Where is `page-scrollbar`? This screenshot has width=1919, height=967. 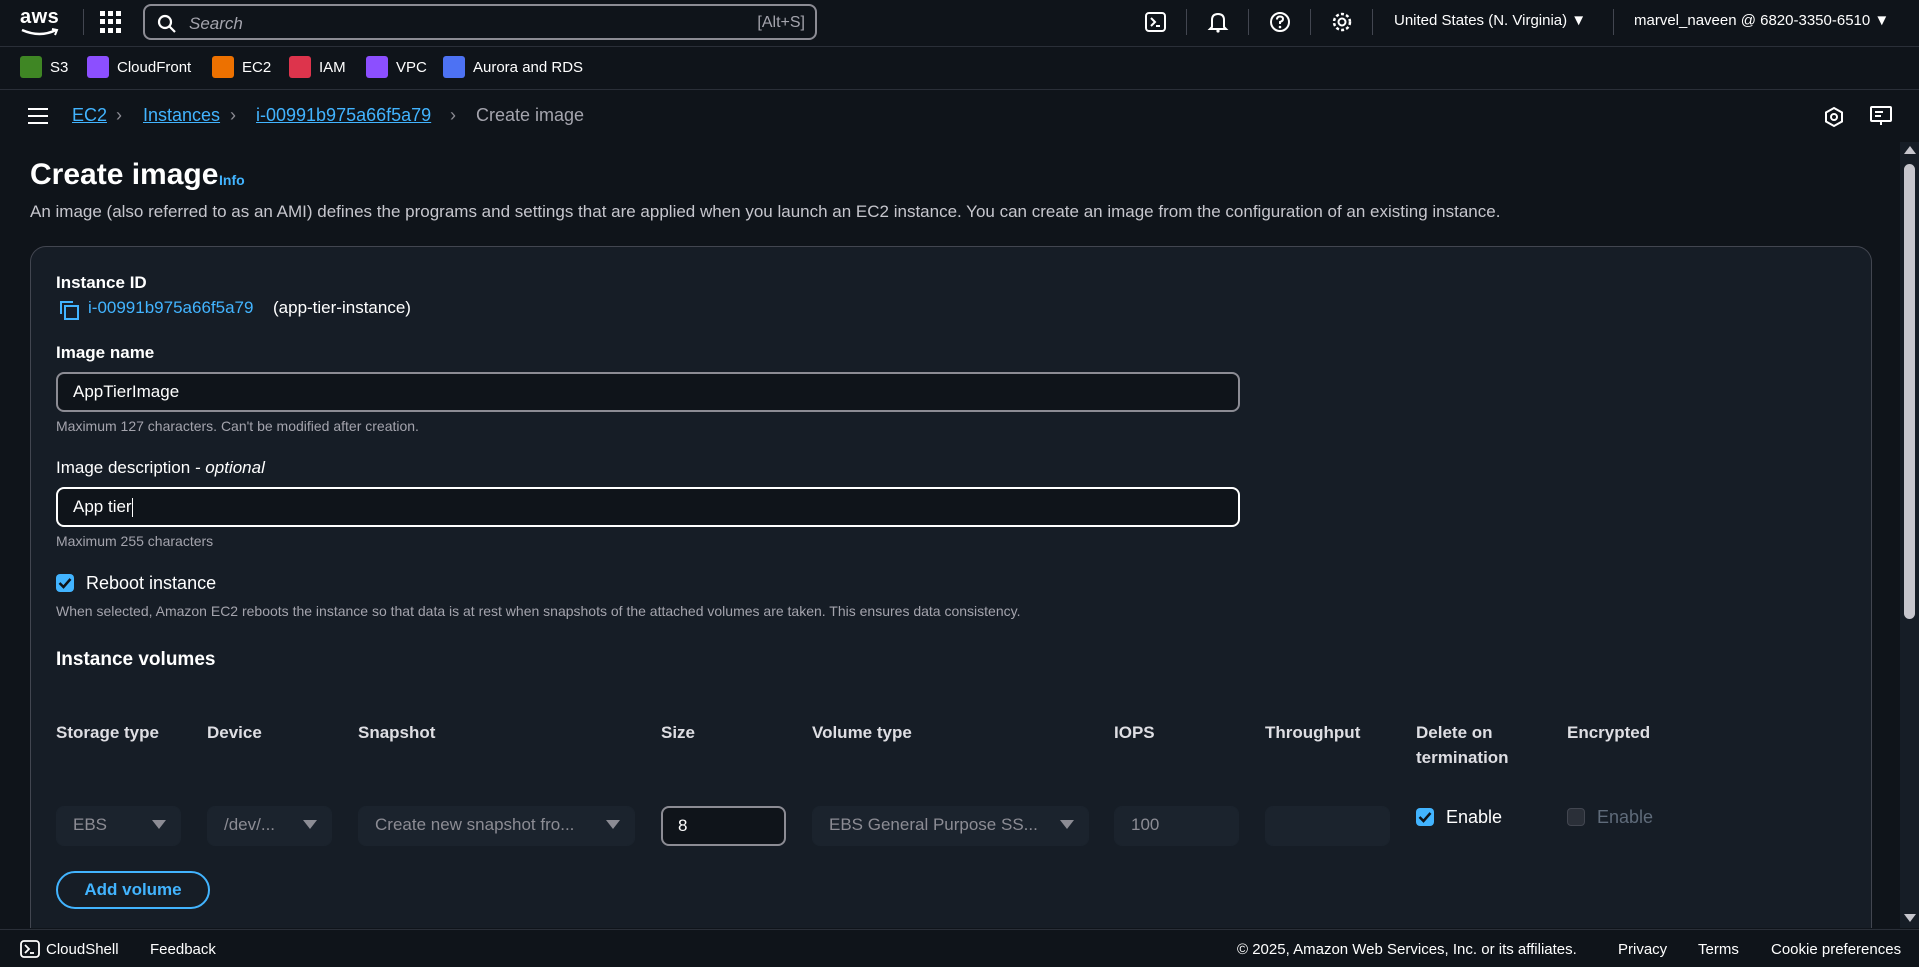
page-scrollbar is located at coordinates (1909, 535).